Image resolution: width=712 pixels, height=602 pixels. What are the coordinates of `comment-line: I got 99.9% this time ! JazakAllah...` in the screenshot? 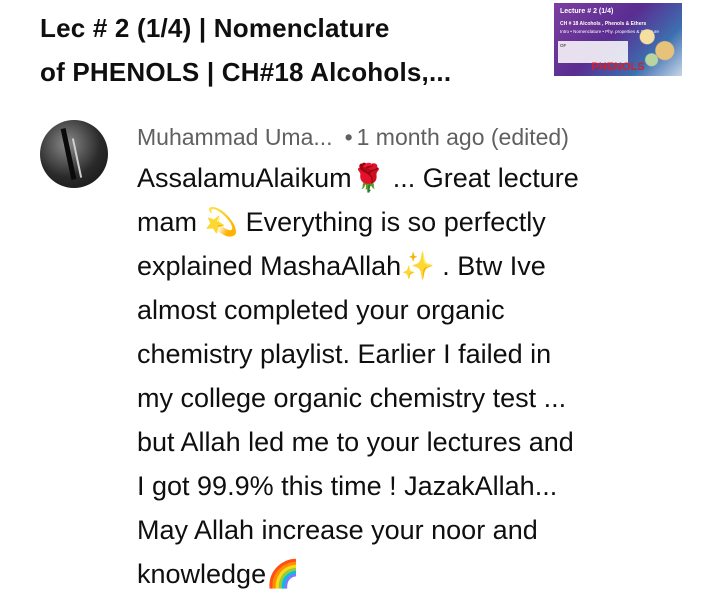 It's located at (347, 486).